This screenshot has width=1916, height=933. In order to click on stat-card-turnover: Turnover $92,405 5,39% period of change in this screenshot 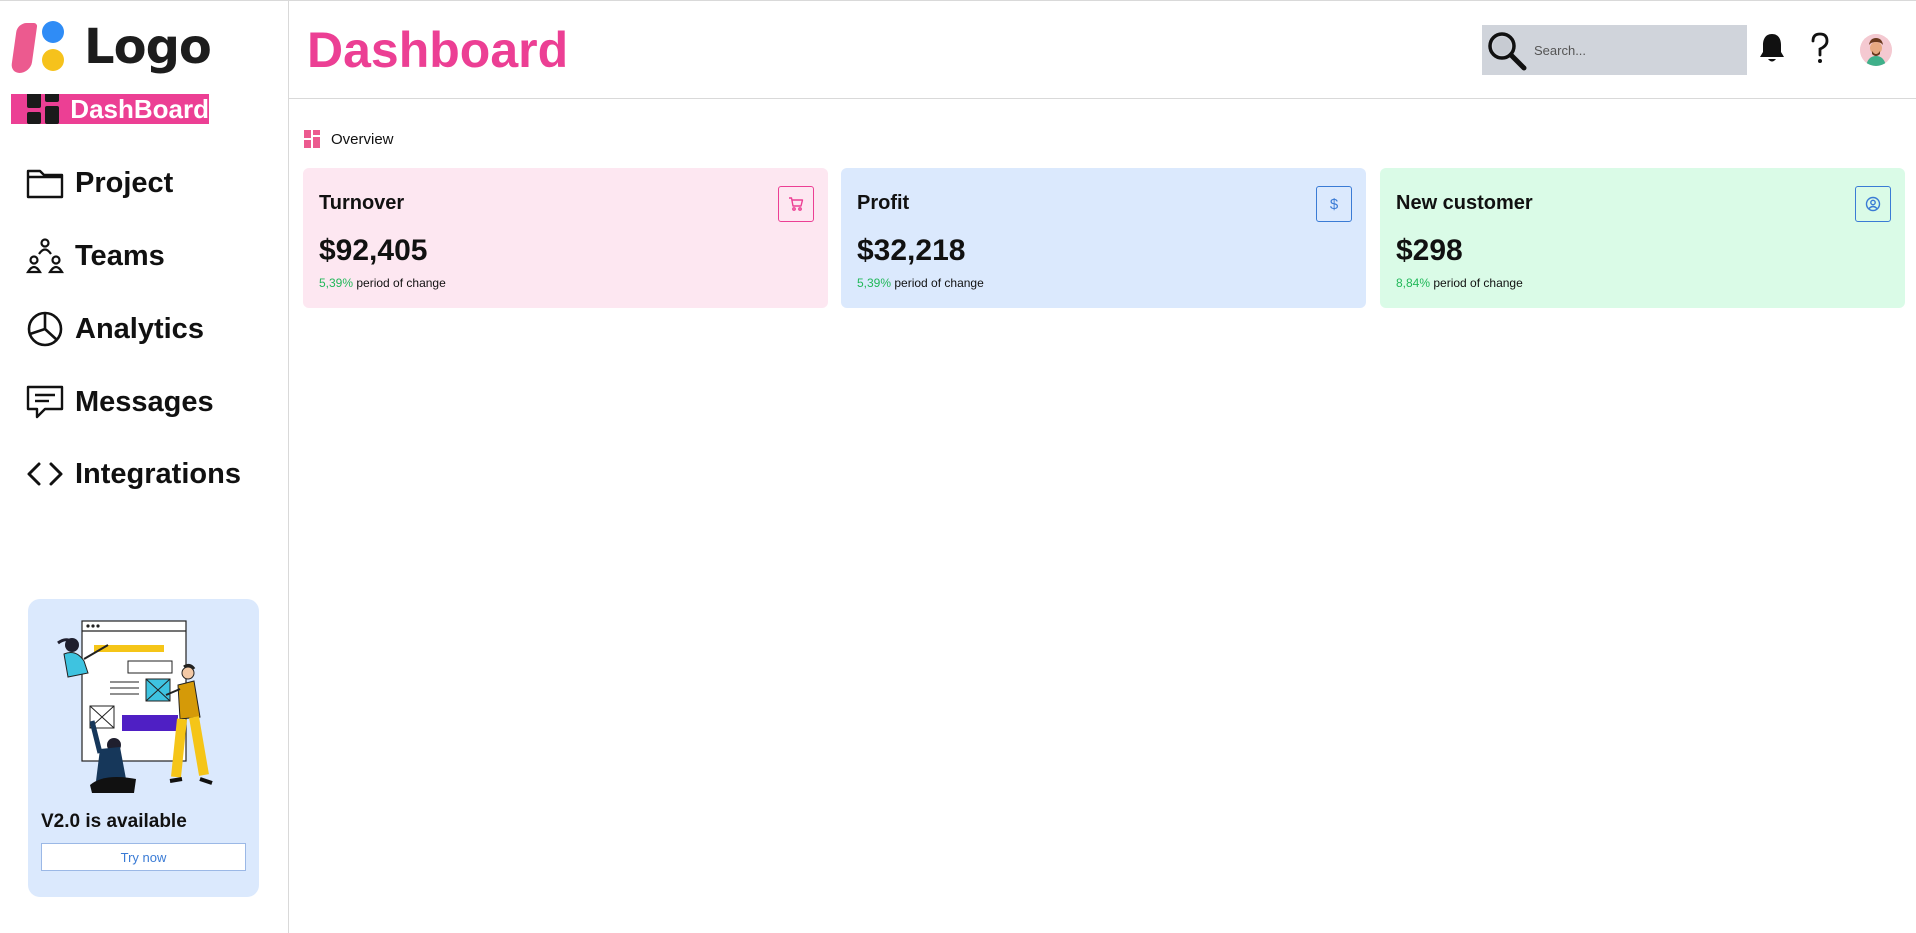, I will do `click(565, 238)`.